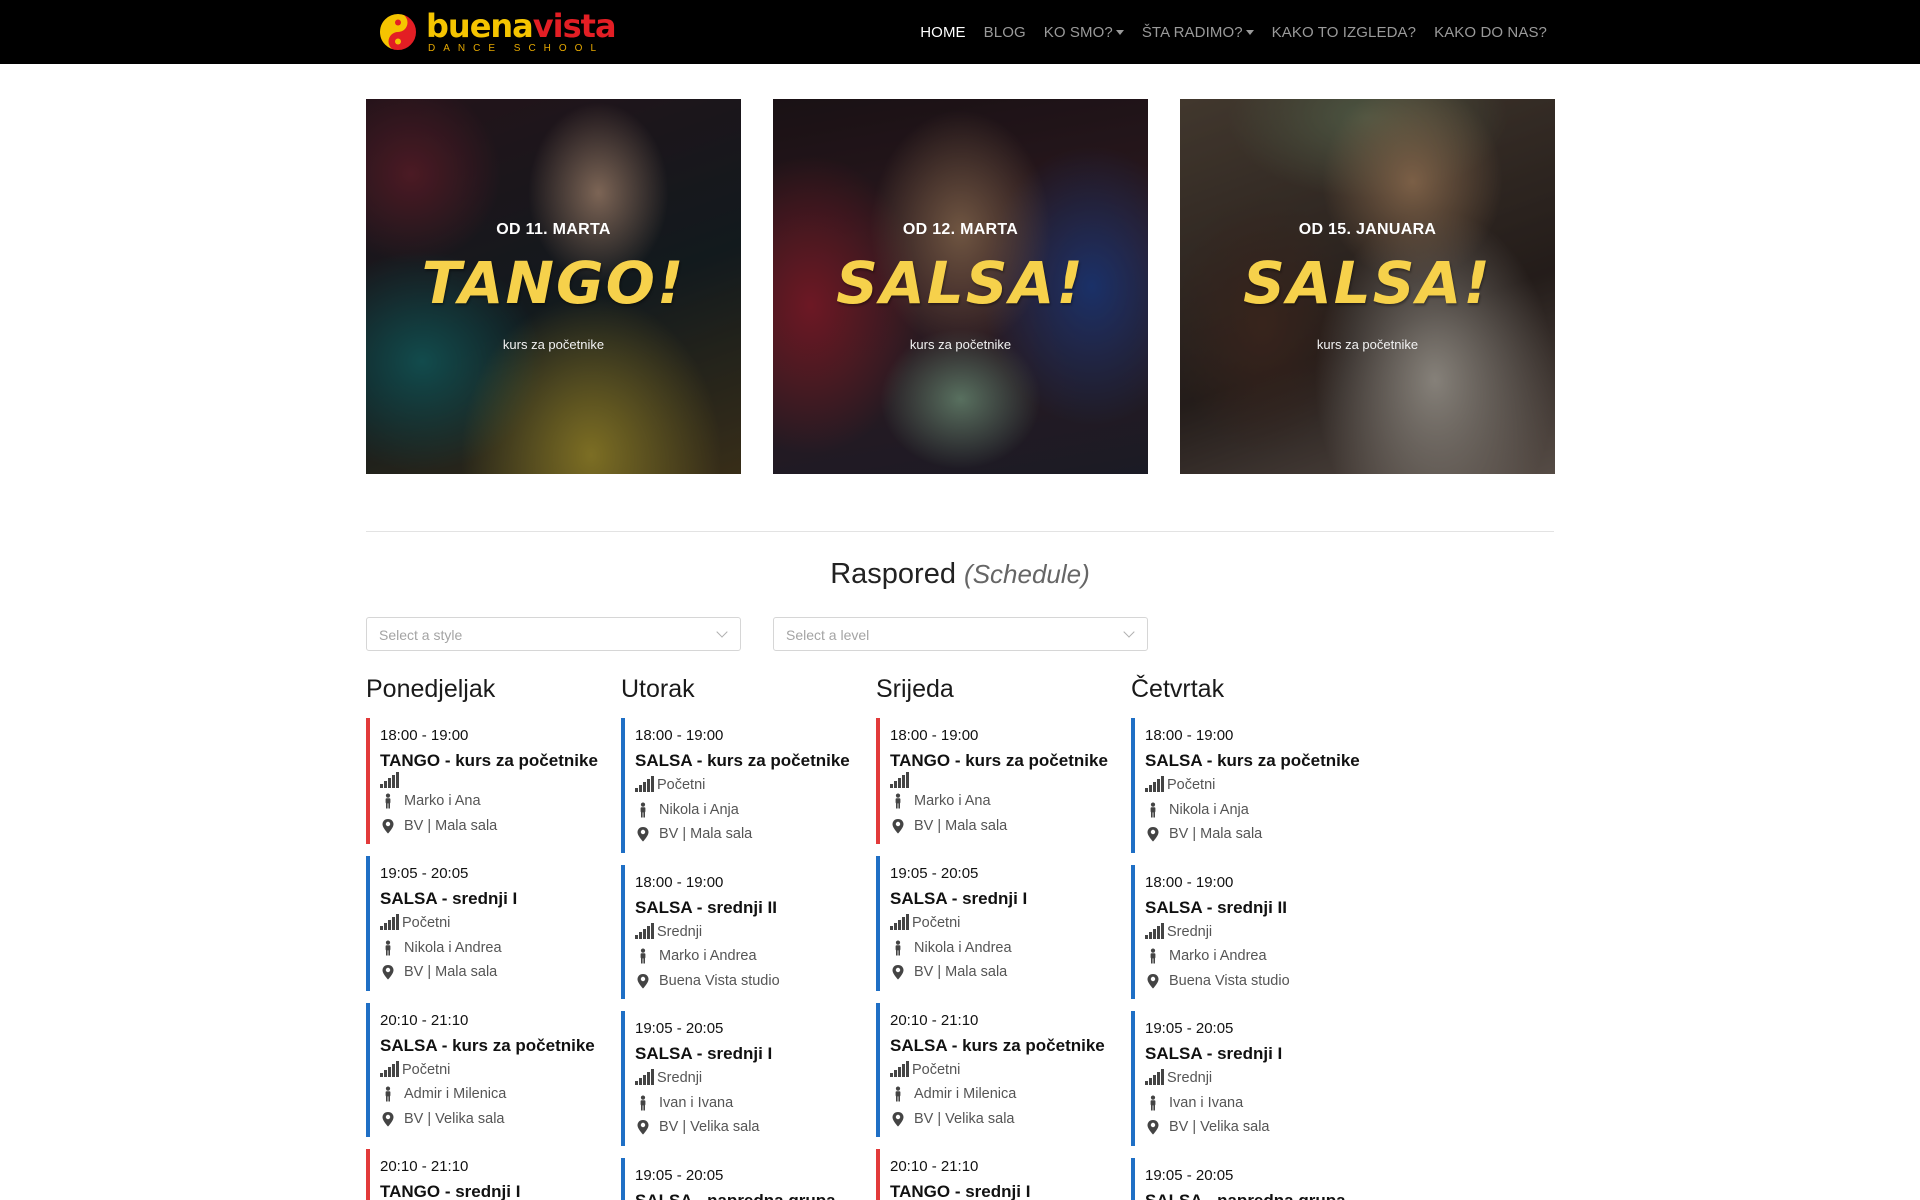  Describe the element at coordinates (1258, 932) in the screenshot. I see `class-level: Srednji` at that location.